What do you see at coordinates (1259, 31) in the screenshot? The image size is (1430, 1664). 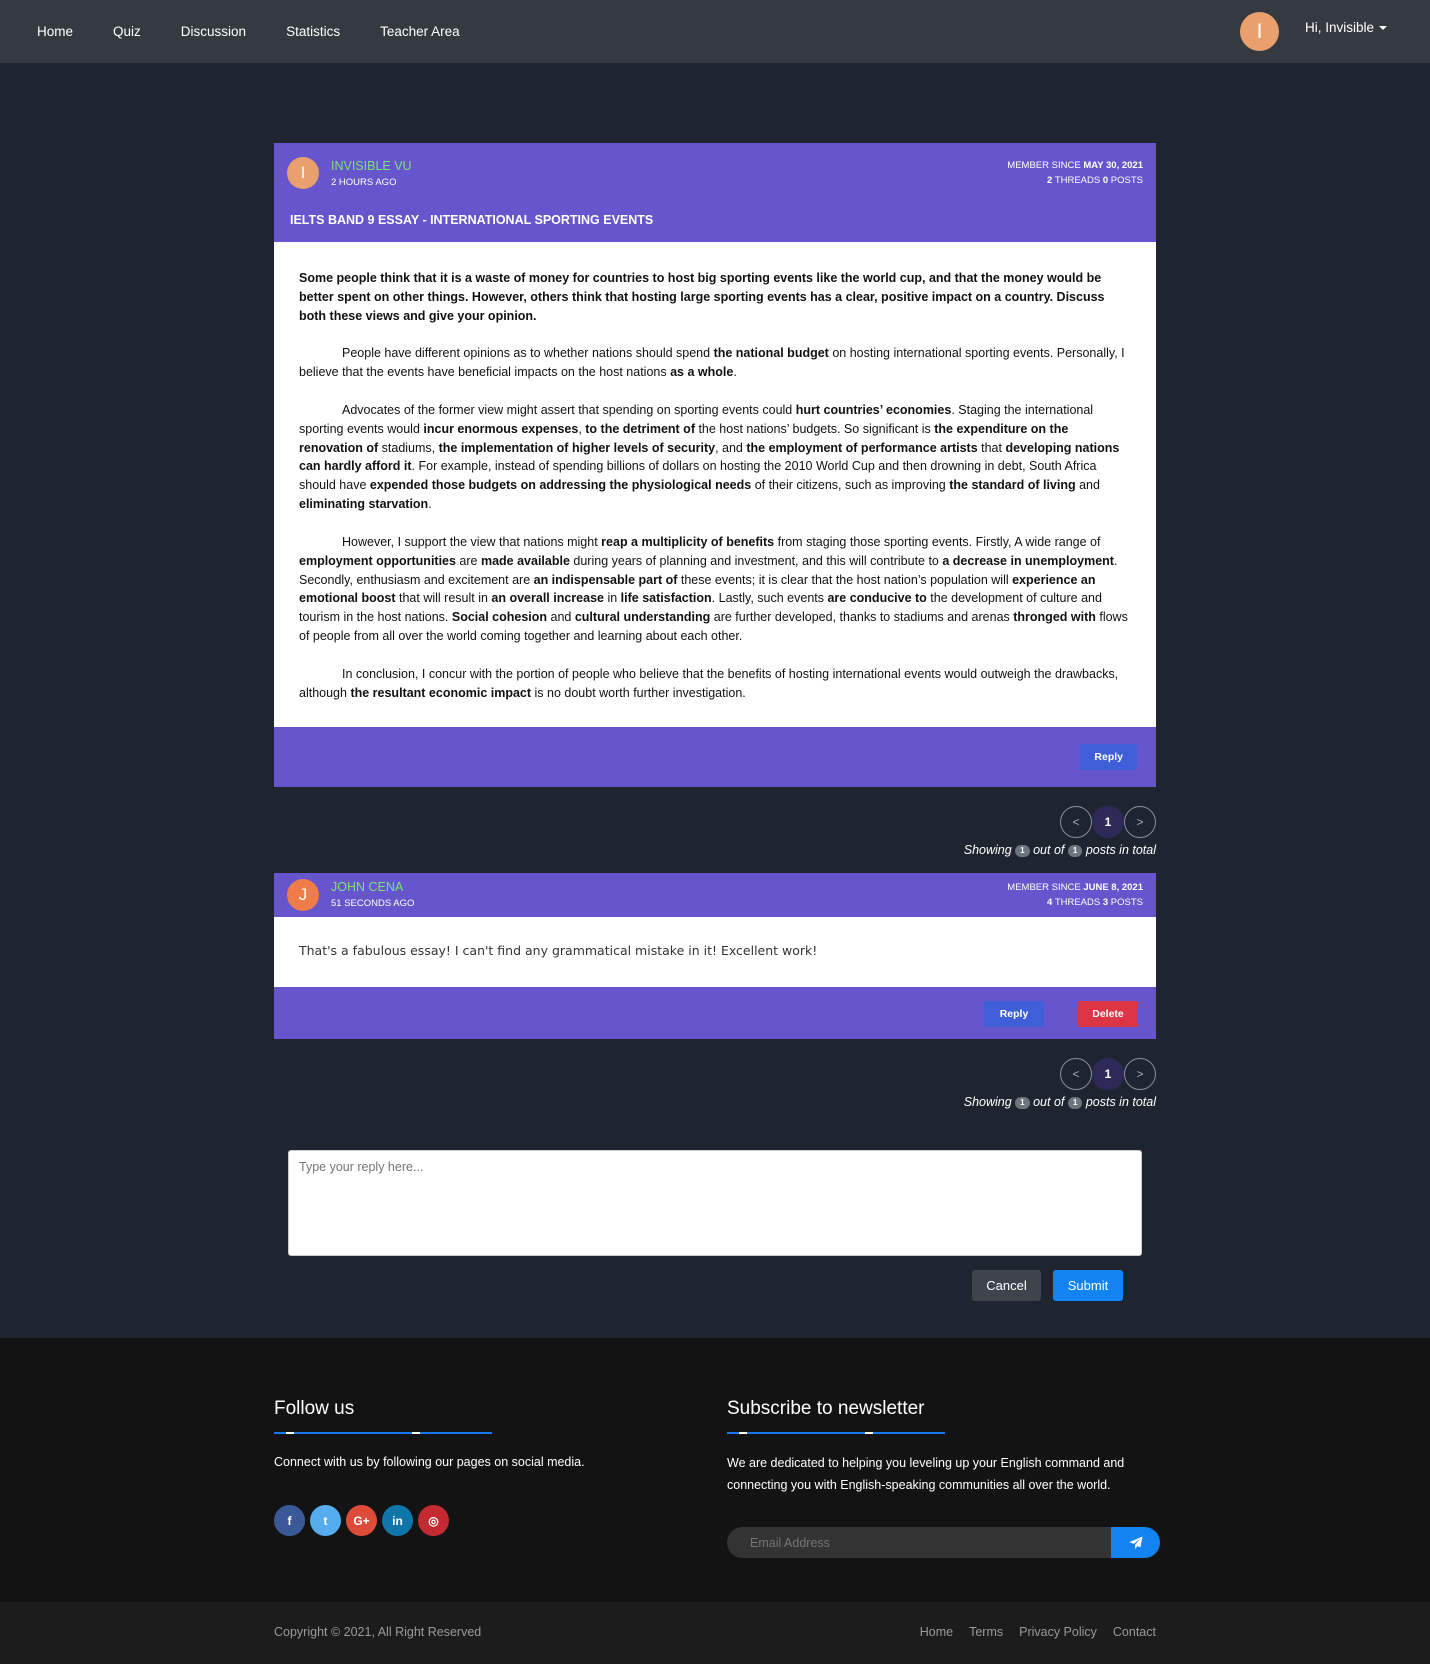 I see `user-avatar: I` at bounding box center [1259, 31].